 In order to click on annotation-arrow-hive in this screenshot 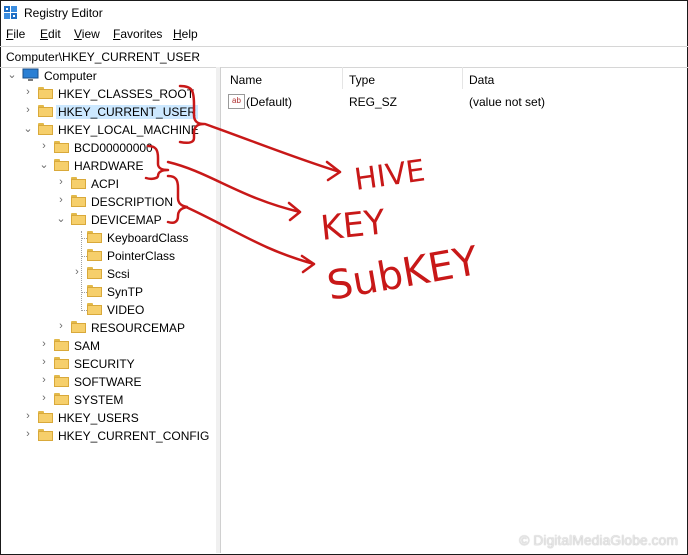, I will do `click(272, 152)`.